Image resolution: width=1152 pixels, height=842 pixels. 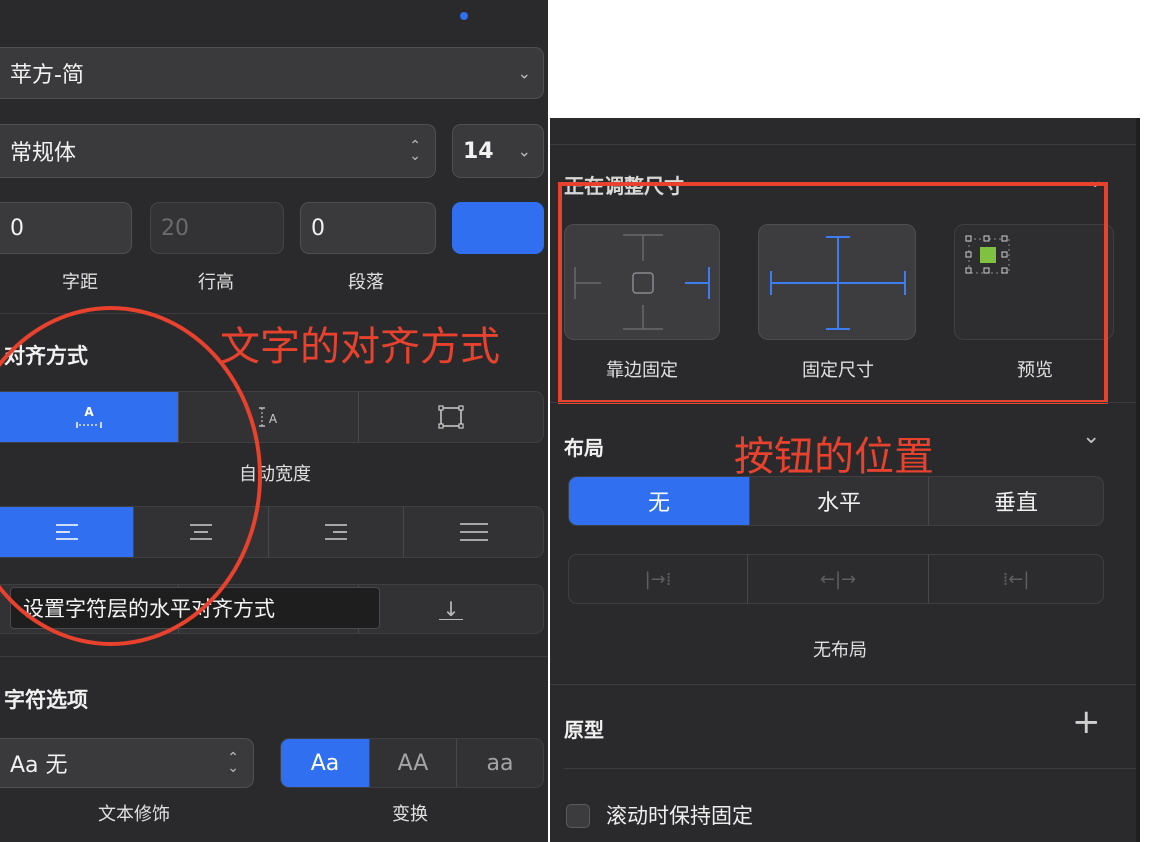 What do you see at coordinates (43, 153) in the screenshot?
I see `font-style-value: 常规体` at bounding box center [43, 153].